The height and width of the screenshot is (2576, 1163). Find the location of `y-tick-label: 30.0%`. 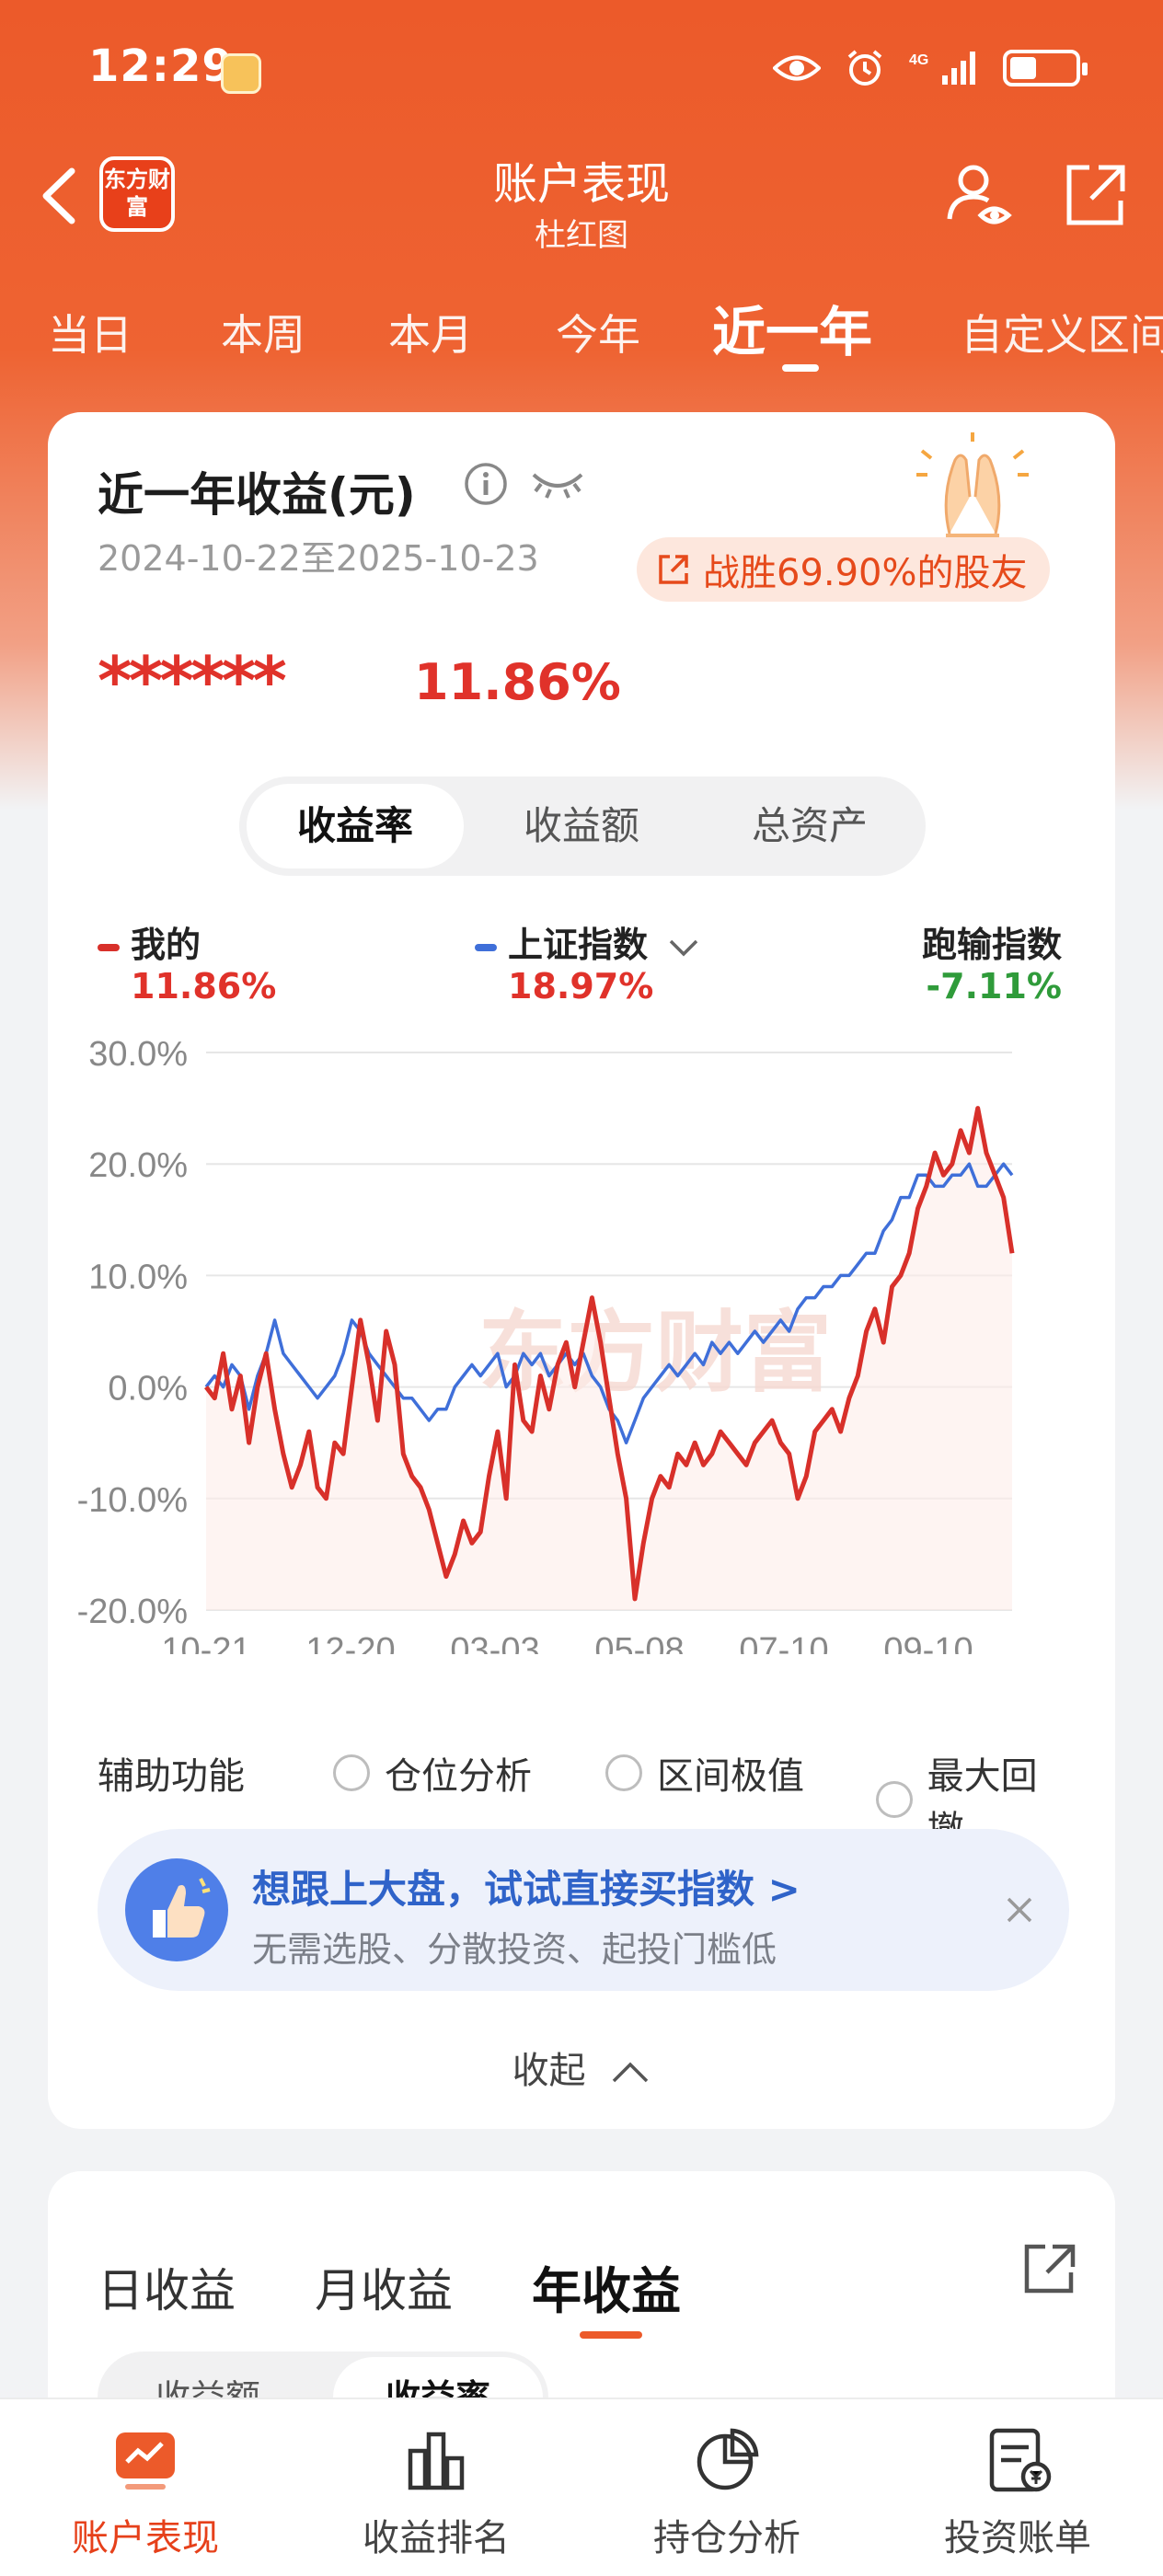

y-tick-label: 30.0% is located at coordinates (138, 1054).